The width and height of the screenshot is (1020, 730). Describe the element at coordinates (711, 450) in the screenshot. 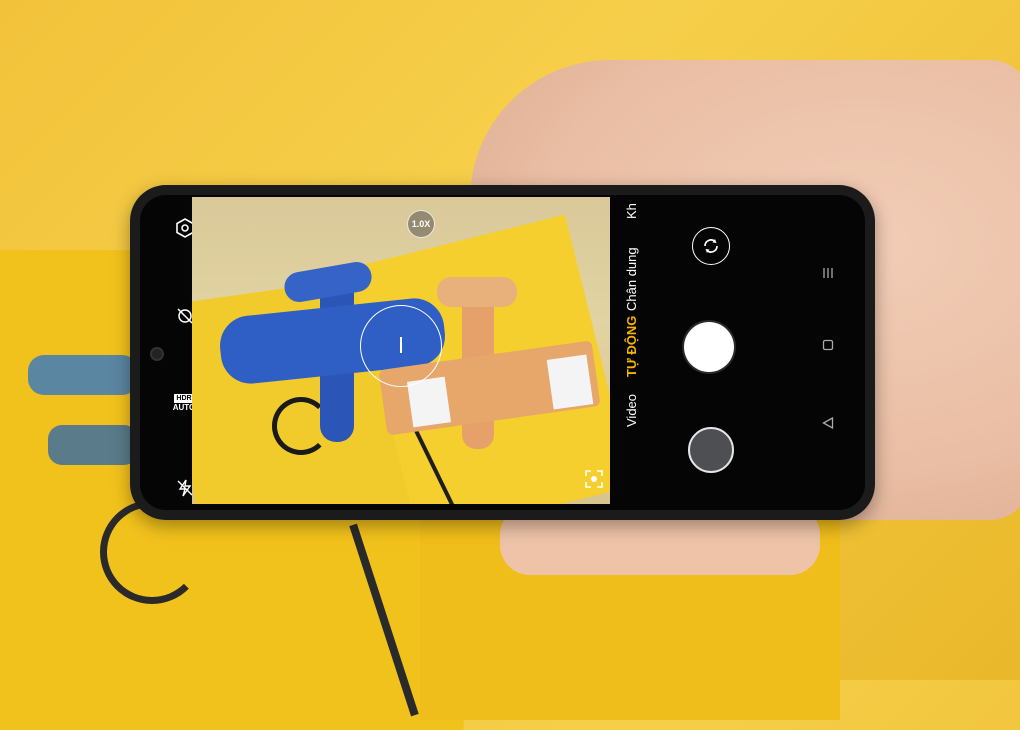

I see `gallery-thumbnail` at that location.